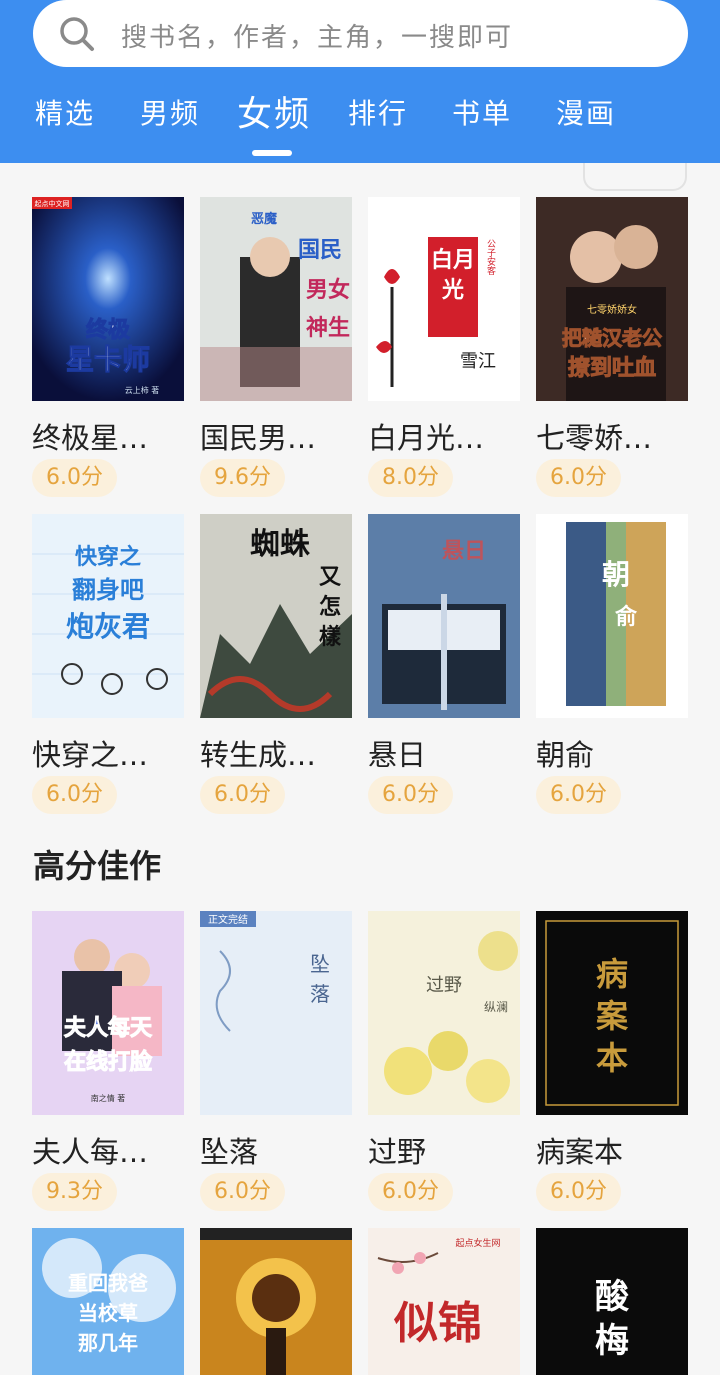 This screenshot has height=1375, width=720. I want to click on svg-text: 那几年, so click(108, 1343).